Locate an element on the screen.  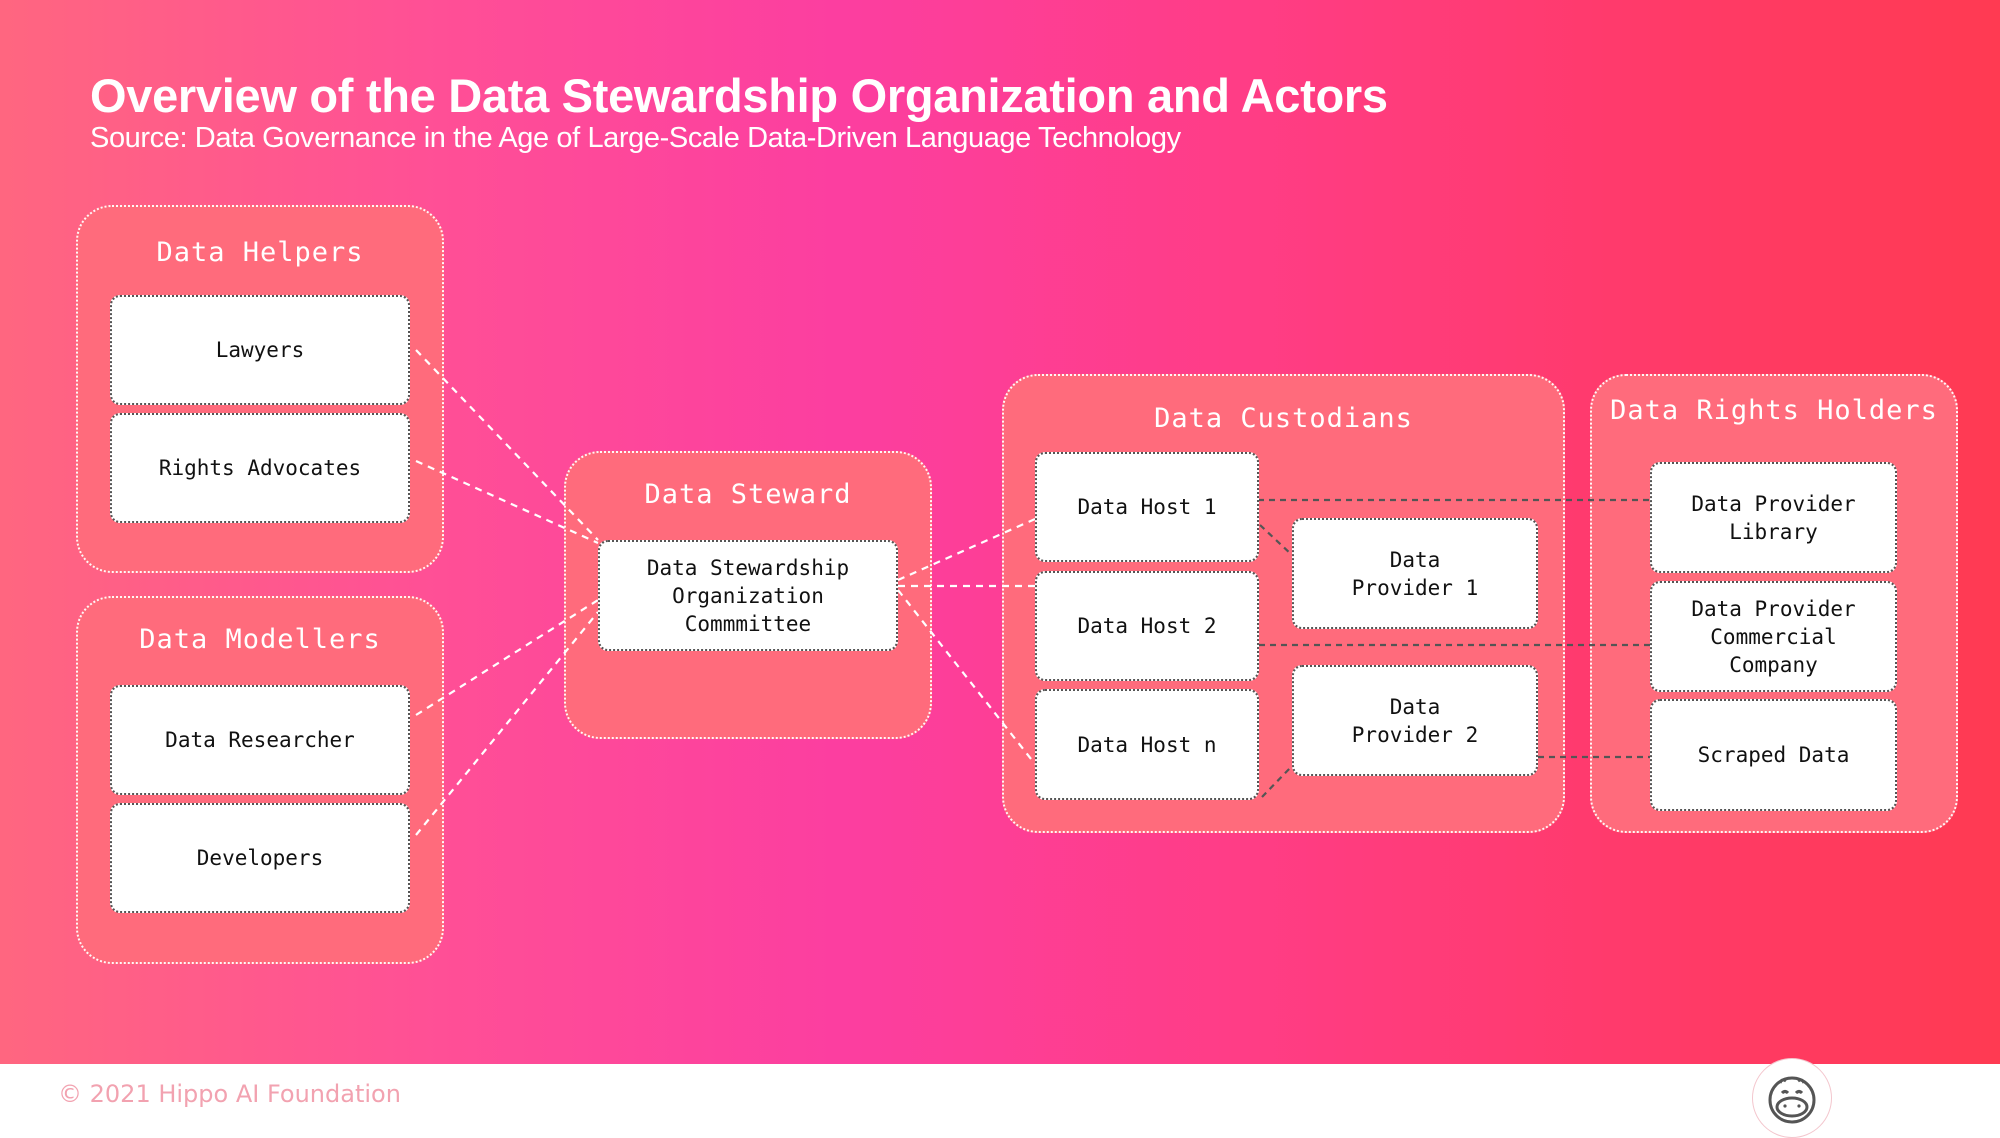
hippo-logo is located at coordinates (1792, 1098).